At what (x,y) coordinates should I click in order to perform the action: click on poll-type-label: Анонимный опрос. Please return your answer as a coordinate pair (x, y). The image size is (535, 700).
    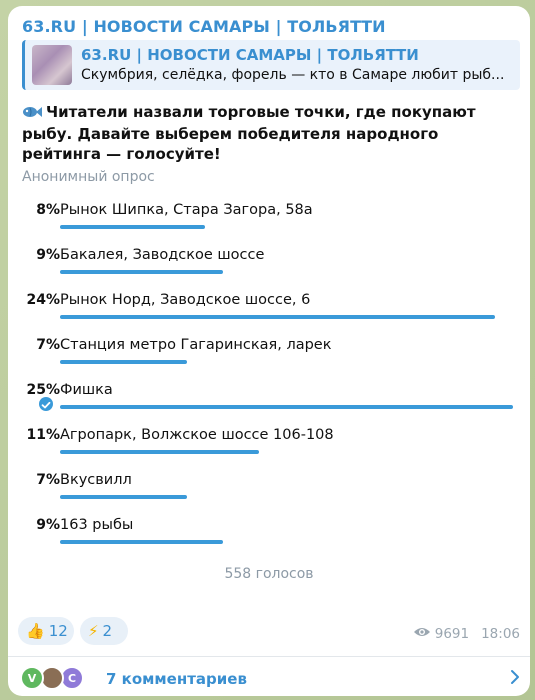
    Looking at the image, I should click on (88, 177).